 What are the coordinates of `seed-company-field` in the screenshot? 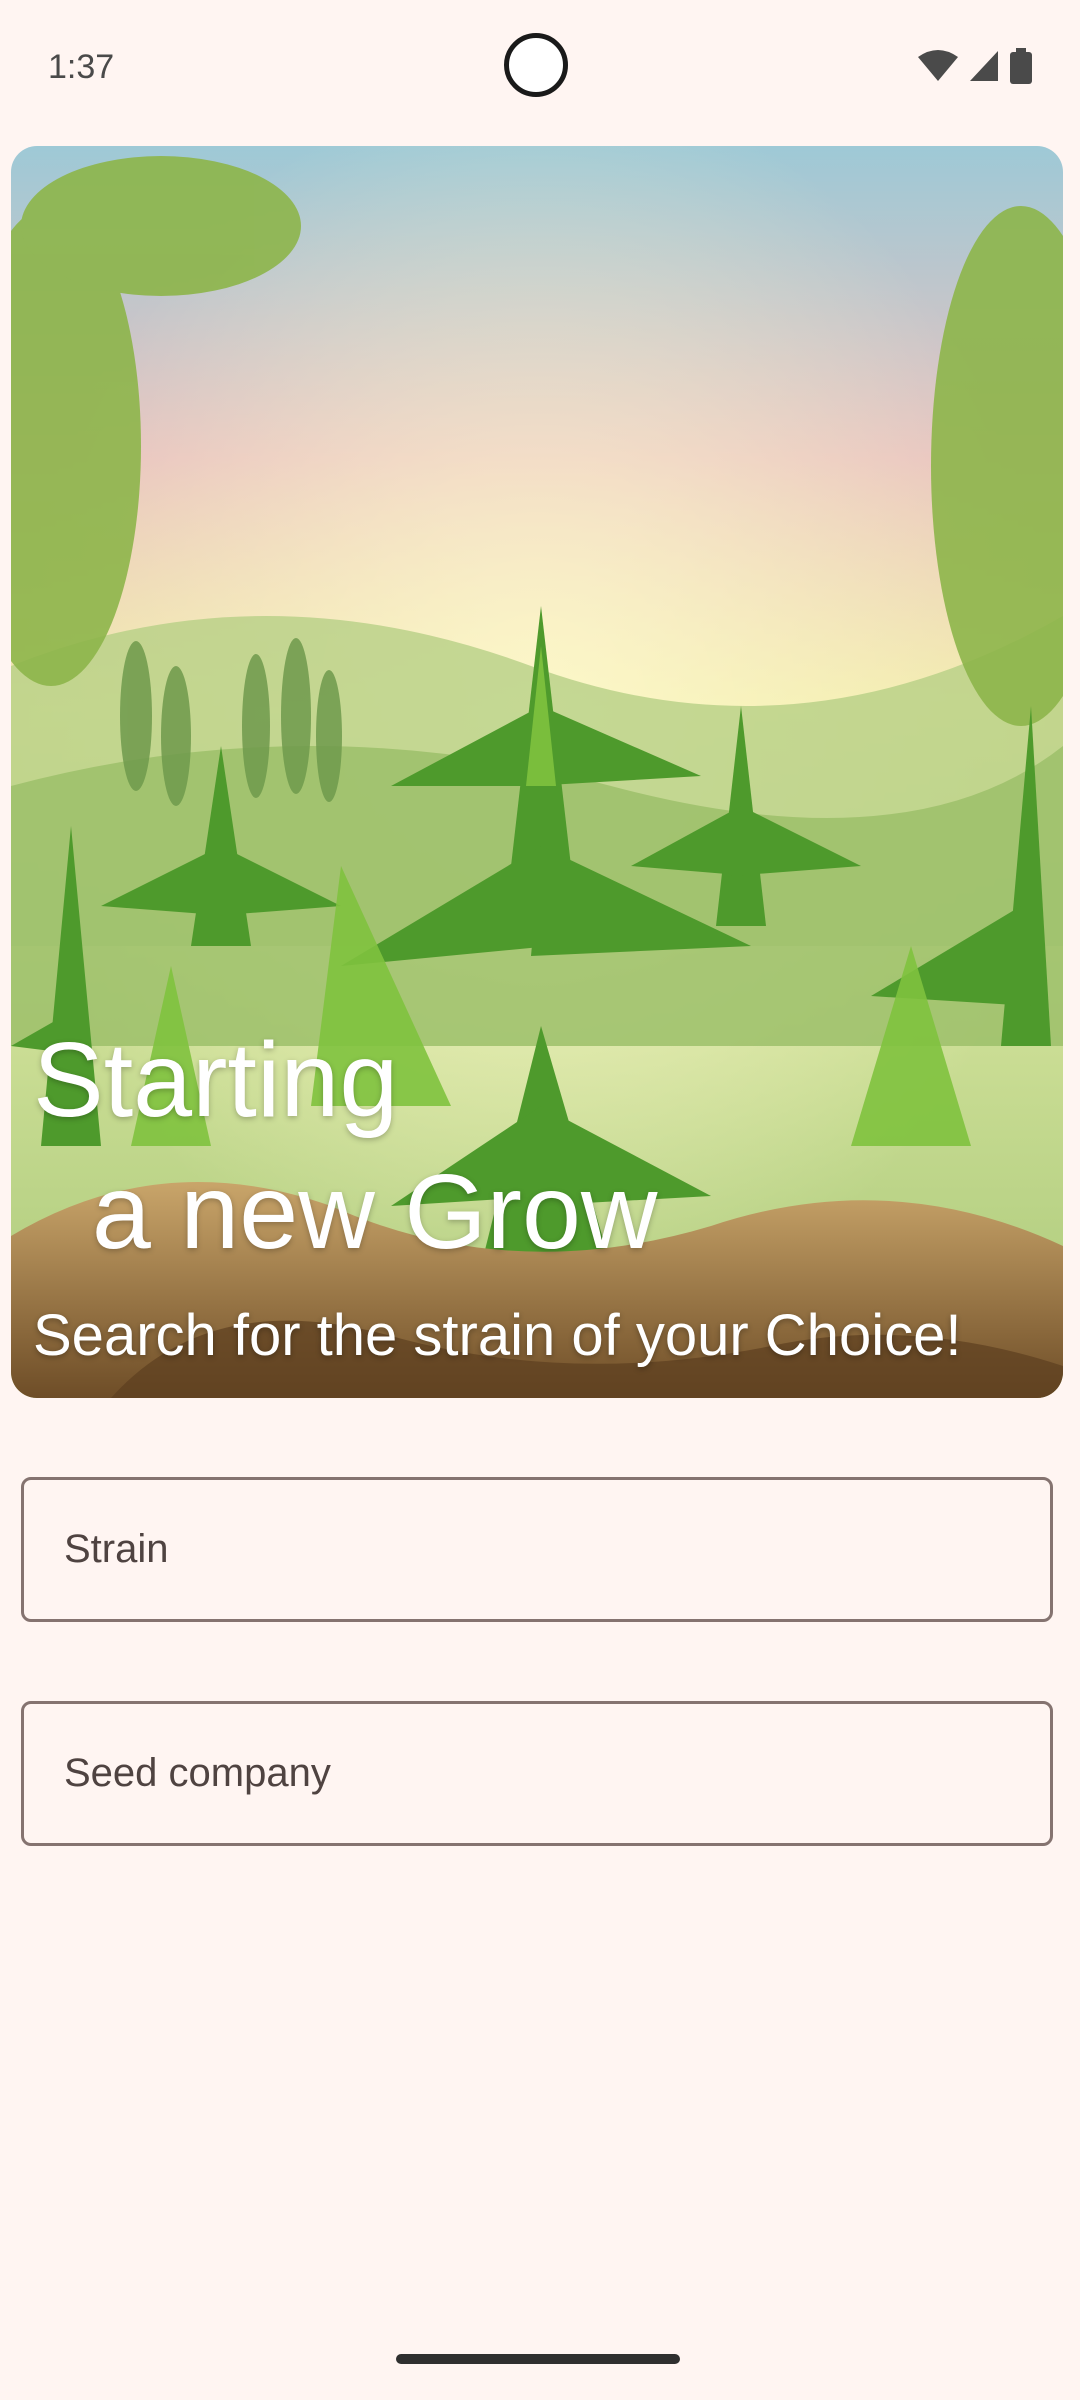 It's located at (537, 1773).